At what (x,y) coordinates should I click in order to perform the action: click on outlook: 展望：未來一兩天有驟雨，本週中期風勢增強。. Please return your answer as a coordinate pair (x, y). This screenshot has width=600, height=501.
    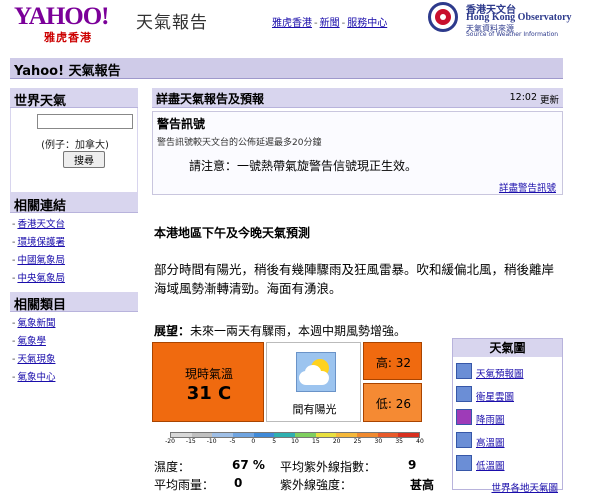
    Looking at the image, I should click on (280, 330).